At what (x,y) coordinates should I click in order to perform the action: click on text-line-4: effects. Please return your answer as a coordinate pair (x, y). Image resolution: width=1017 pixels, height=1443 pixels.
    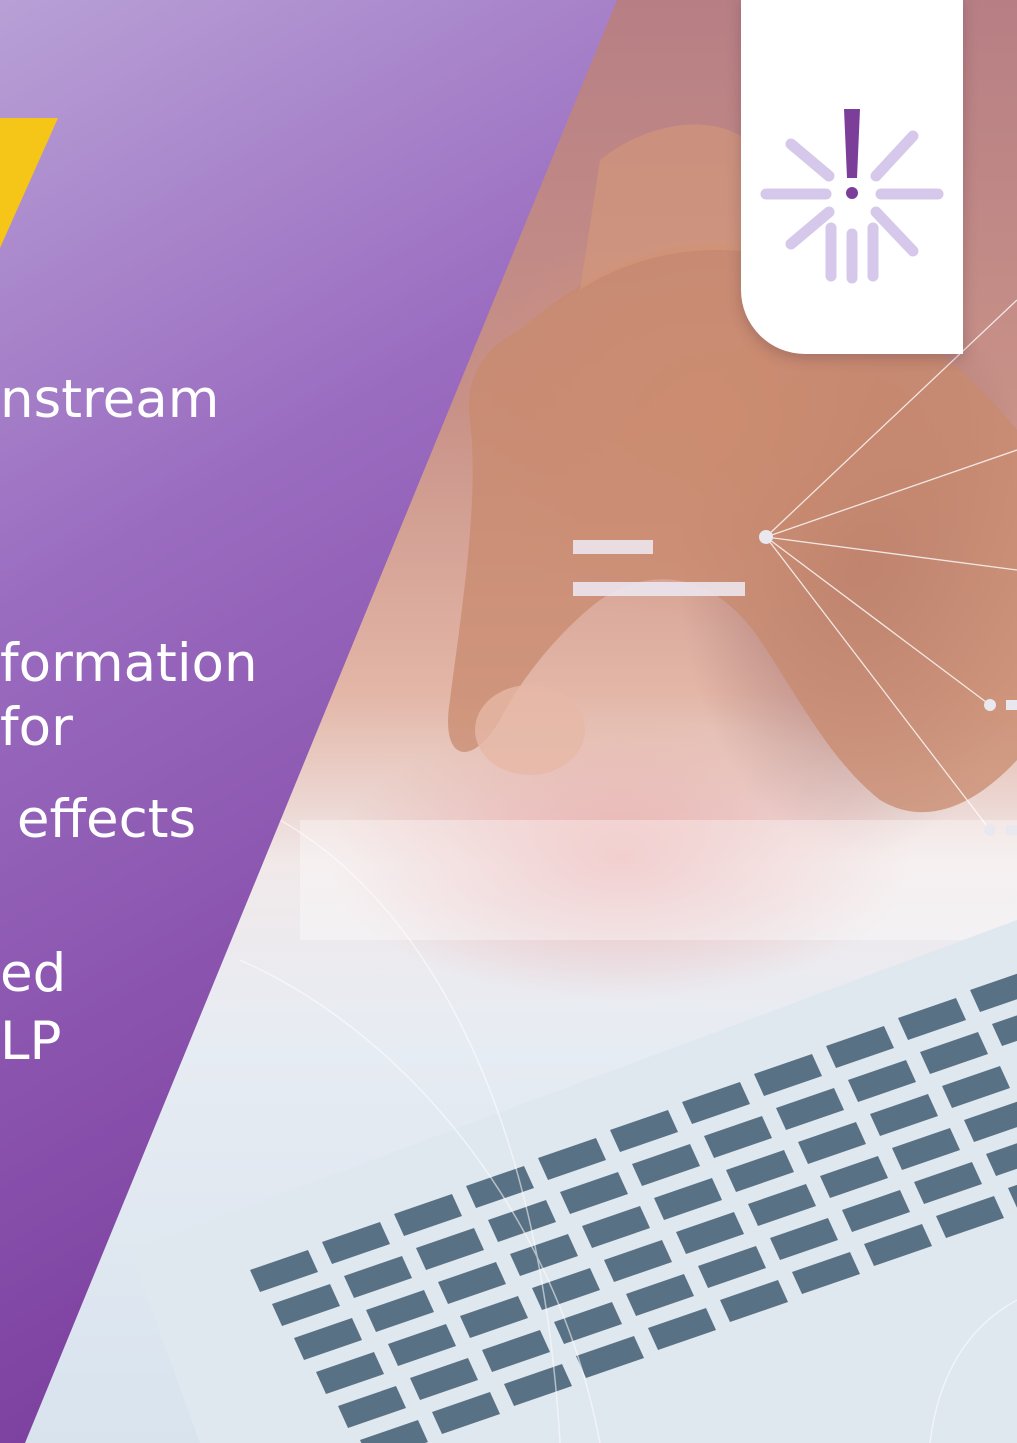
    Looking at the image, I should click on (98, 819).